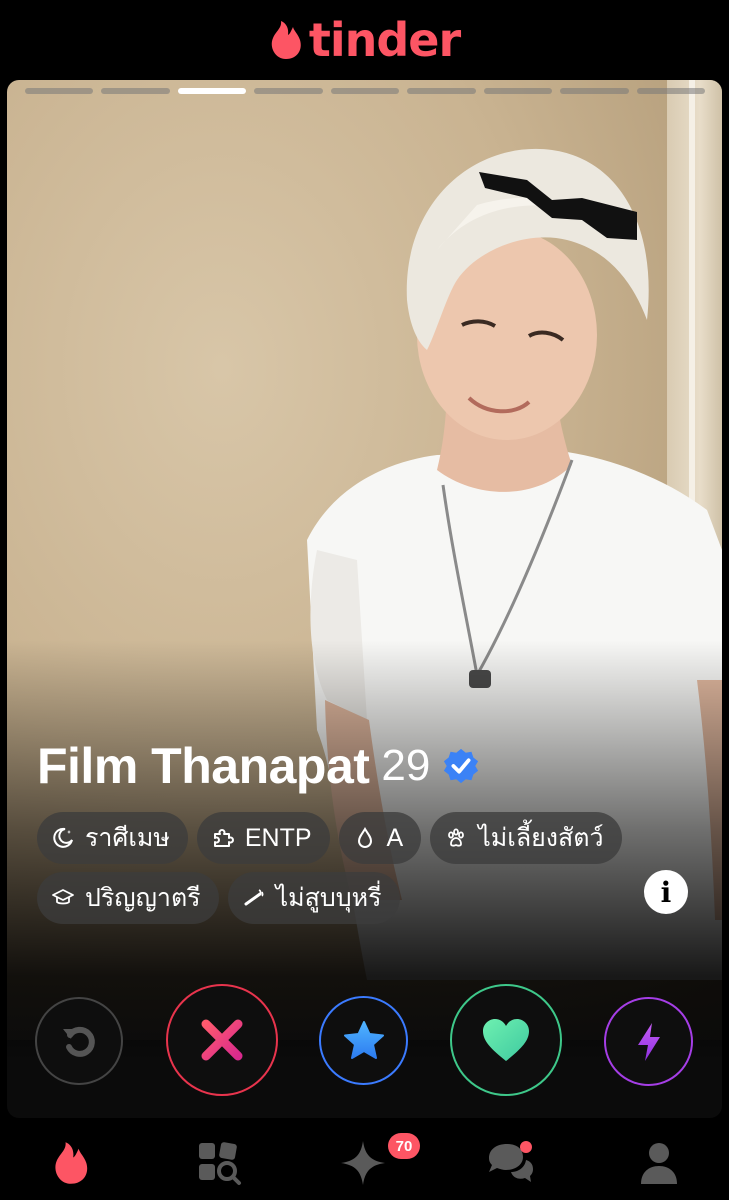 This screenshot has height=1200, width=729. What do you see at coordinates (254, 898) in the screenshot?
I see `smoking-icon` at bounding box center [254, 898].